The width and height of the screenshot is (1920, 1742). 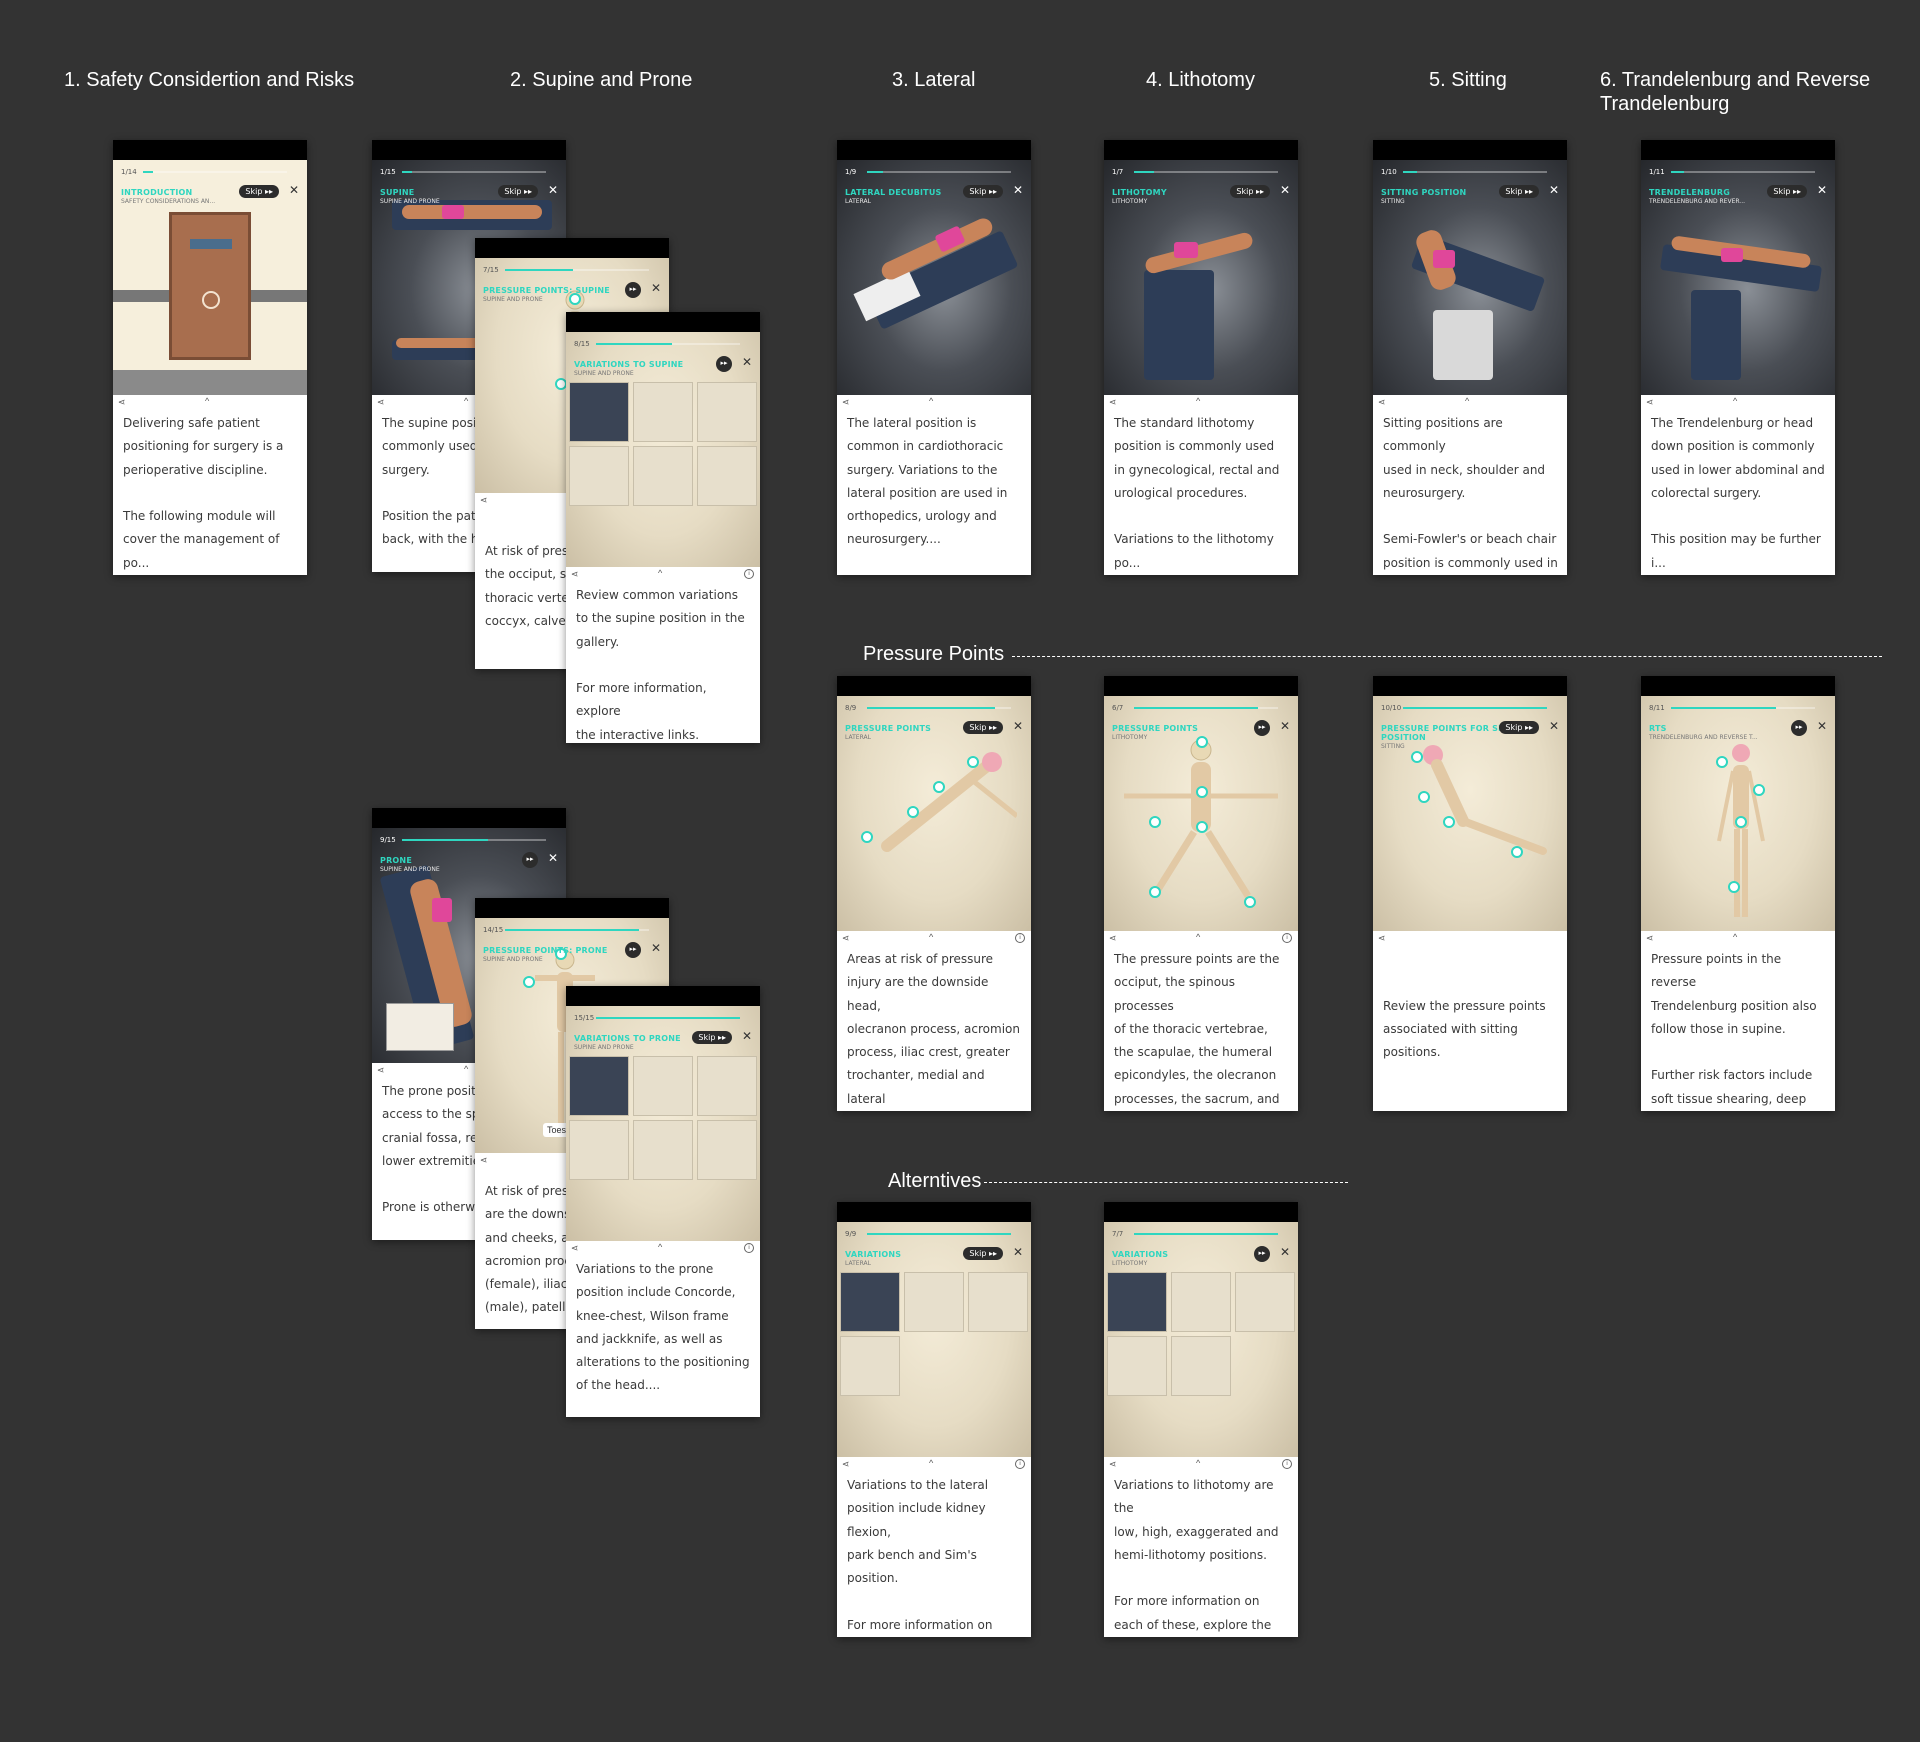 I want to click on target-icon, so click(x=211, y=300).